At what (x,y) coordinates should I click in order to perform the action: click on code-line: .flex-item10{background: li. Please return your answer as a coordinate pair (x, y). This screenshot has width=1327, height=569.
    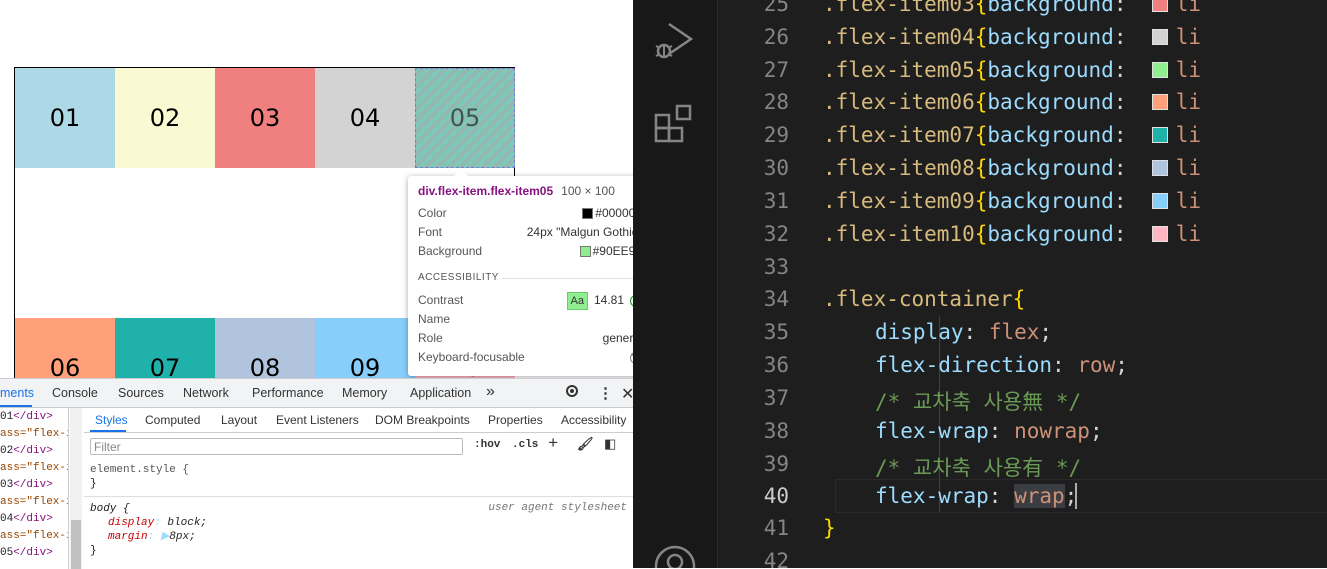
    Looking at the image, I should click on (1012, 234).